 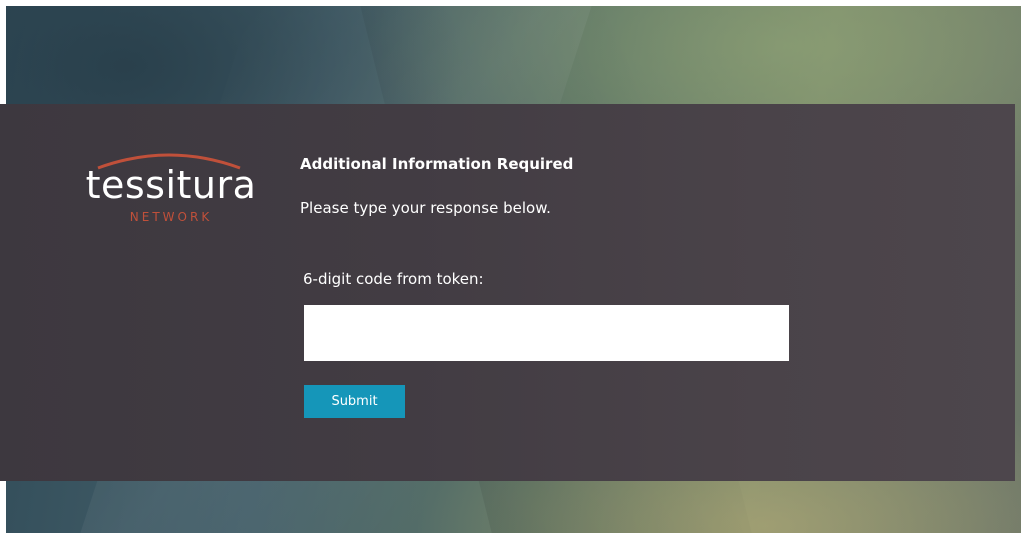 I want to click on form-prompt: Please type your response below., so click(x=425, y=208).